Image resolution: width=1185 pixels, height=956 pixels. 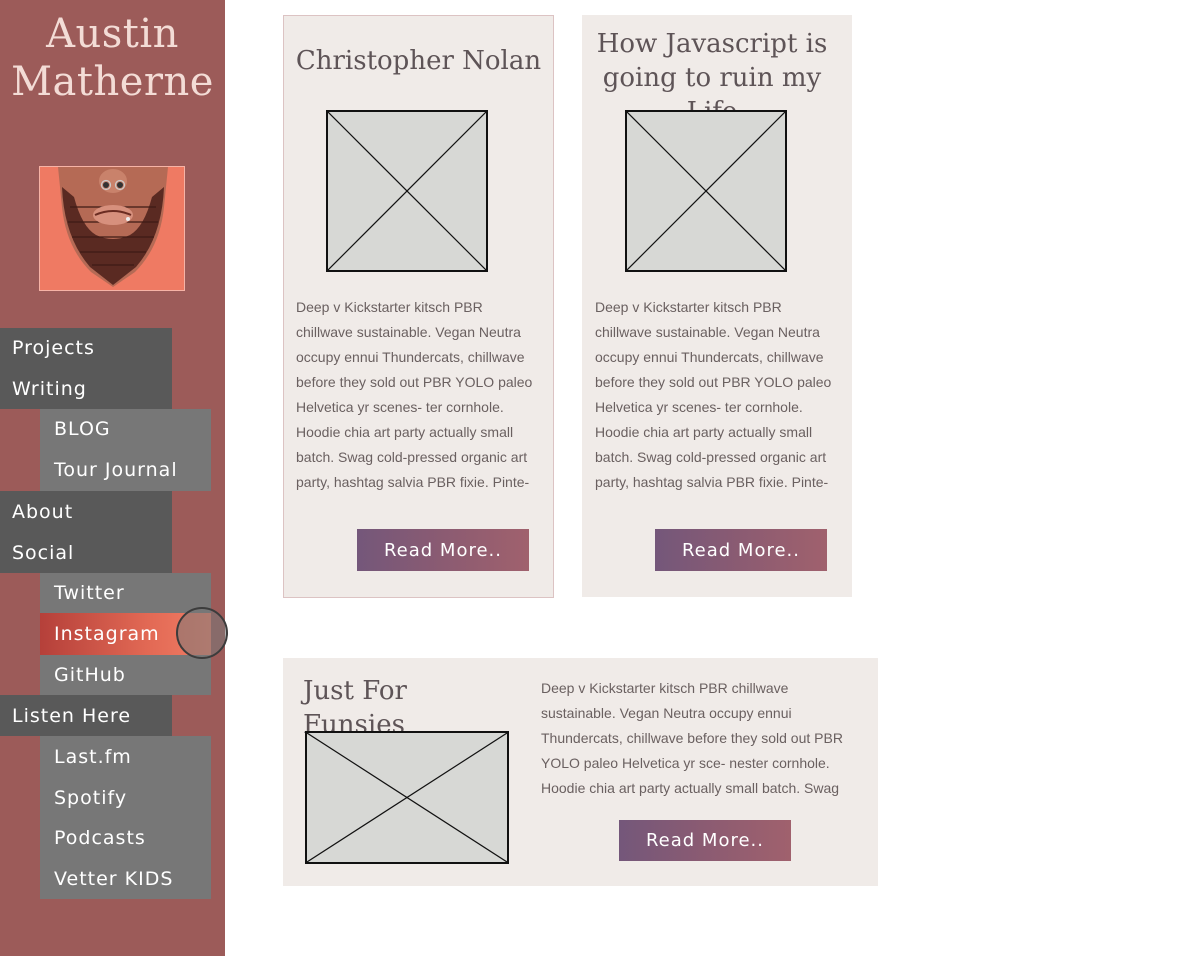 What do you see at coordinates (125, 470) in the screenshot?
I see `nav-tour-journal: Tour Journal` at bounding box center [125, 470].